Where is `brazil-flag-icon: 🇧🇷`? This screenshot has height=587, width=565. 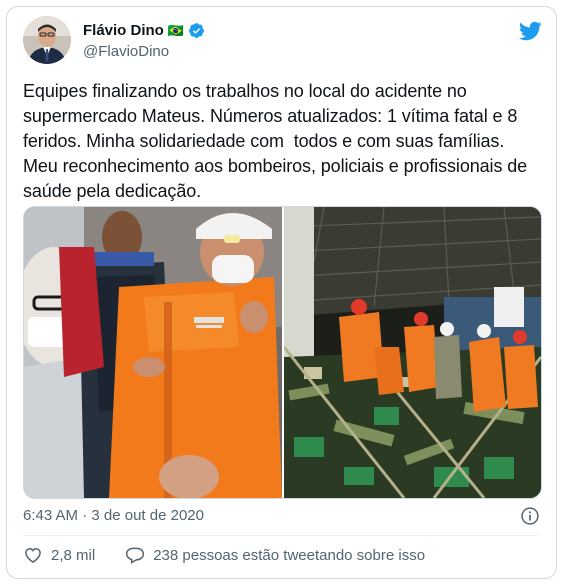 brazil-flag-icon: 🇧🇷 is located at coordinates (176, 30).